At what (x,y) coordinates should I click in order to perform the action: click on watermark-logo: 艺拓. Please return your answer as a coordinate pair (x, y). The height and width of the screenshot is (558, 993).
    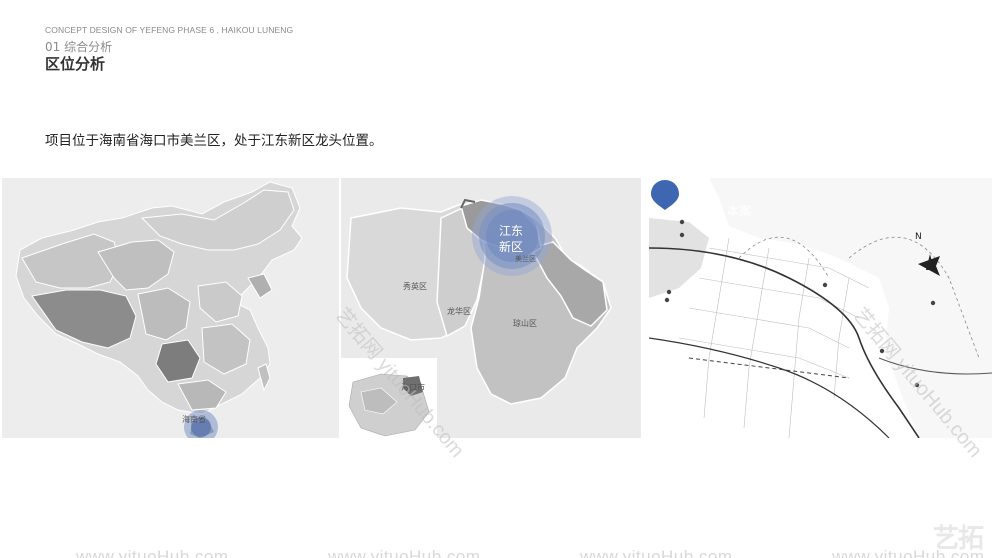
    Looking at the image, I should click on (958, 539).